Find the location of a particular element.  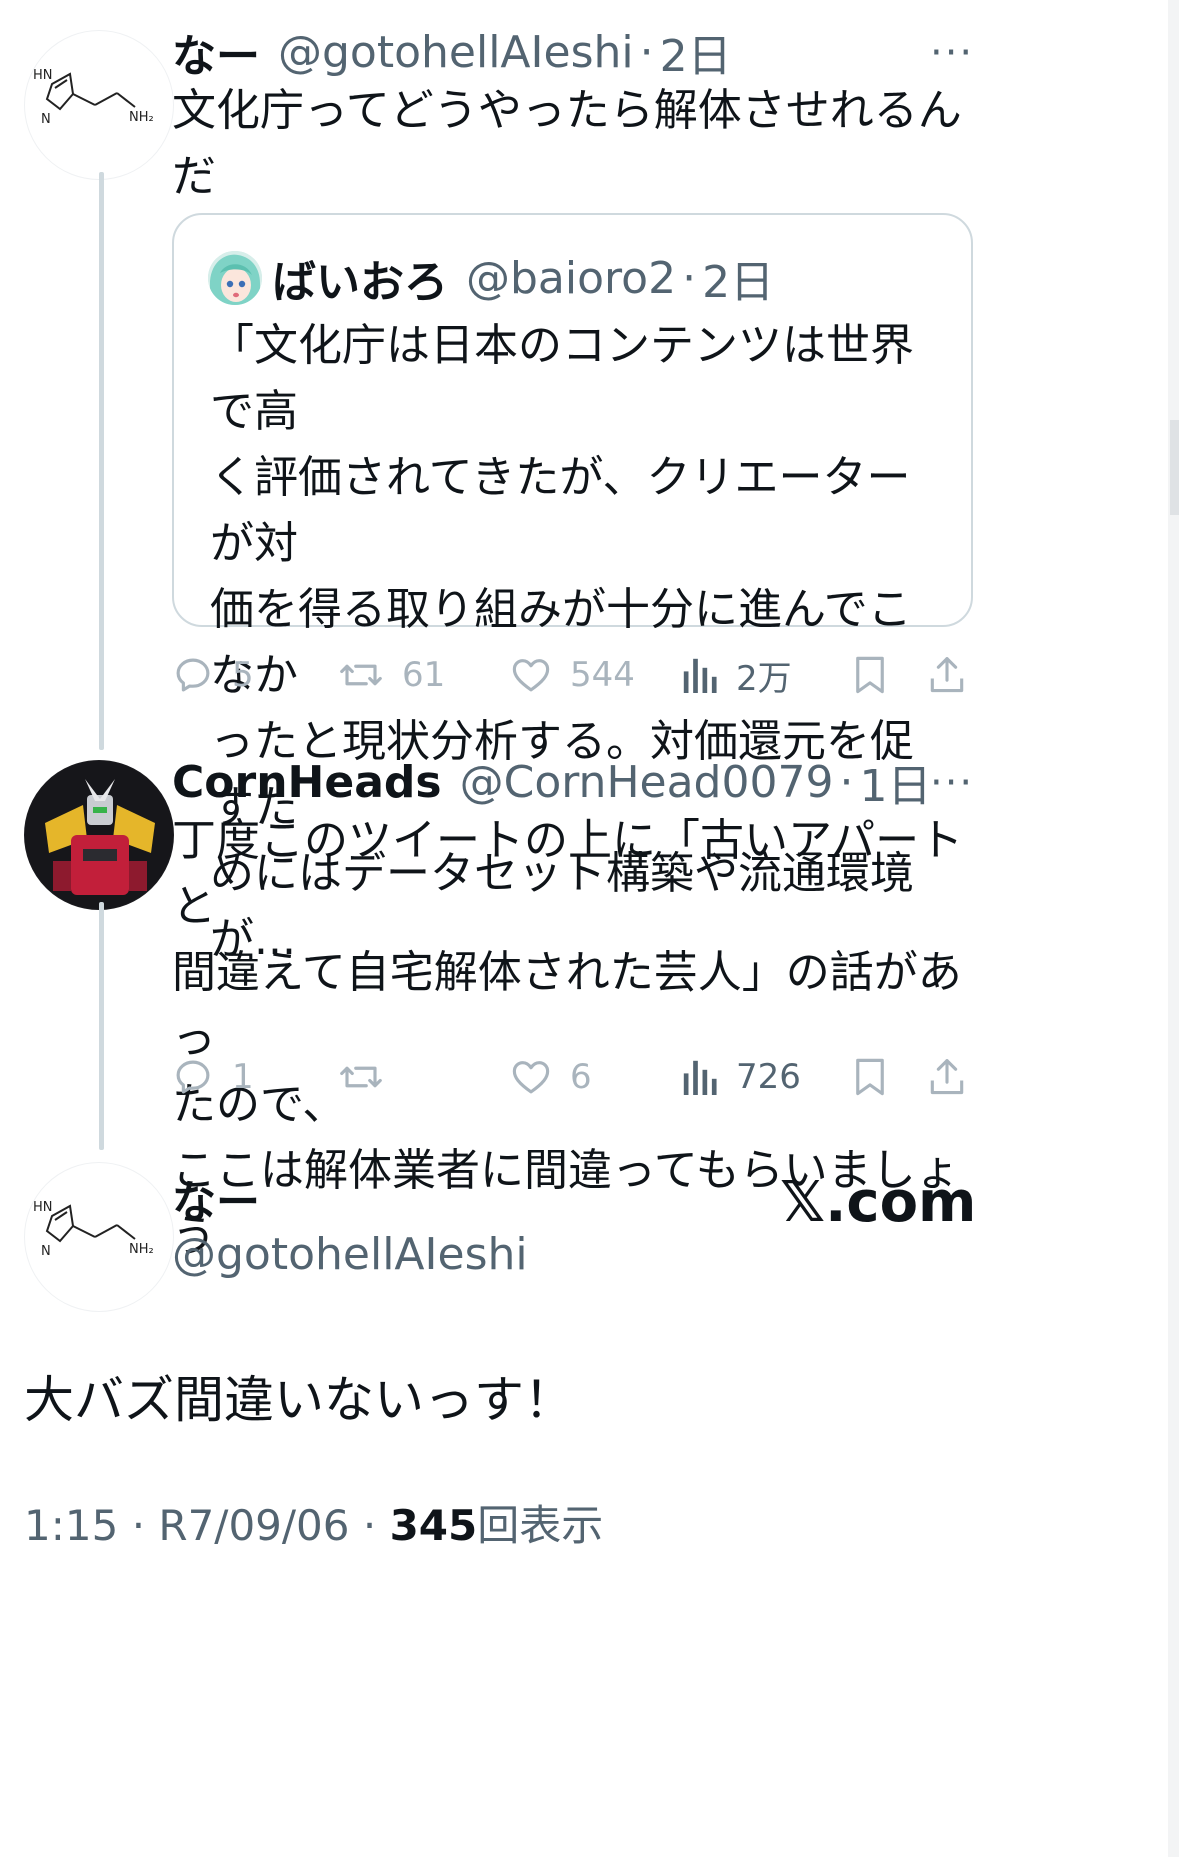

timestamp: 2日 is located at coordinates (696, 52).